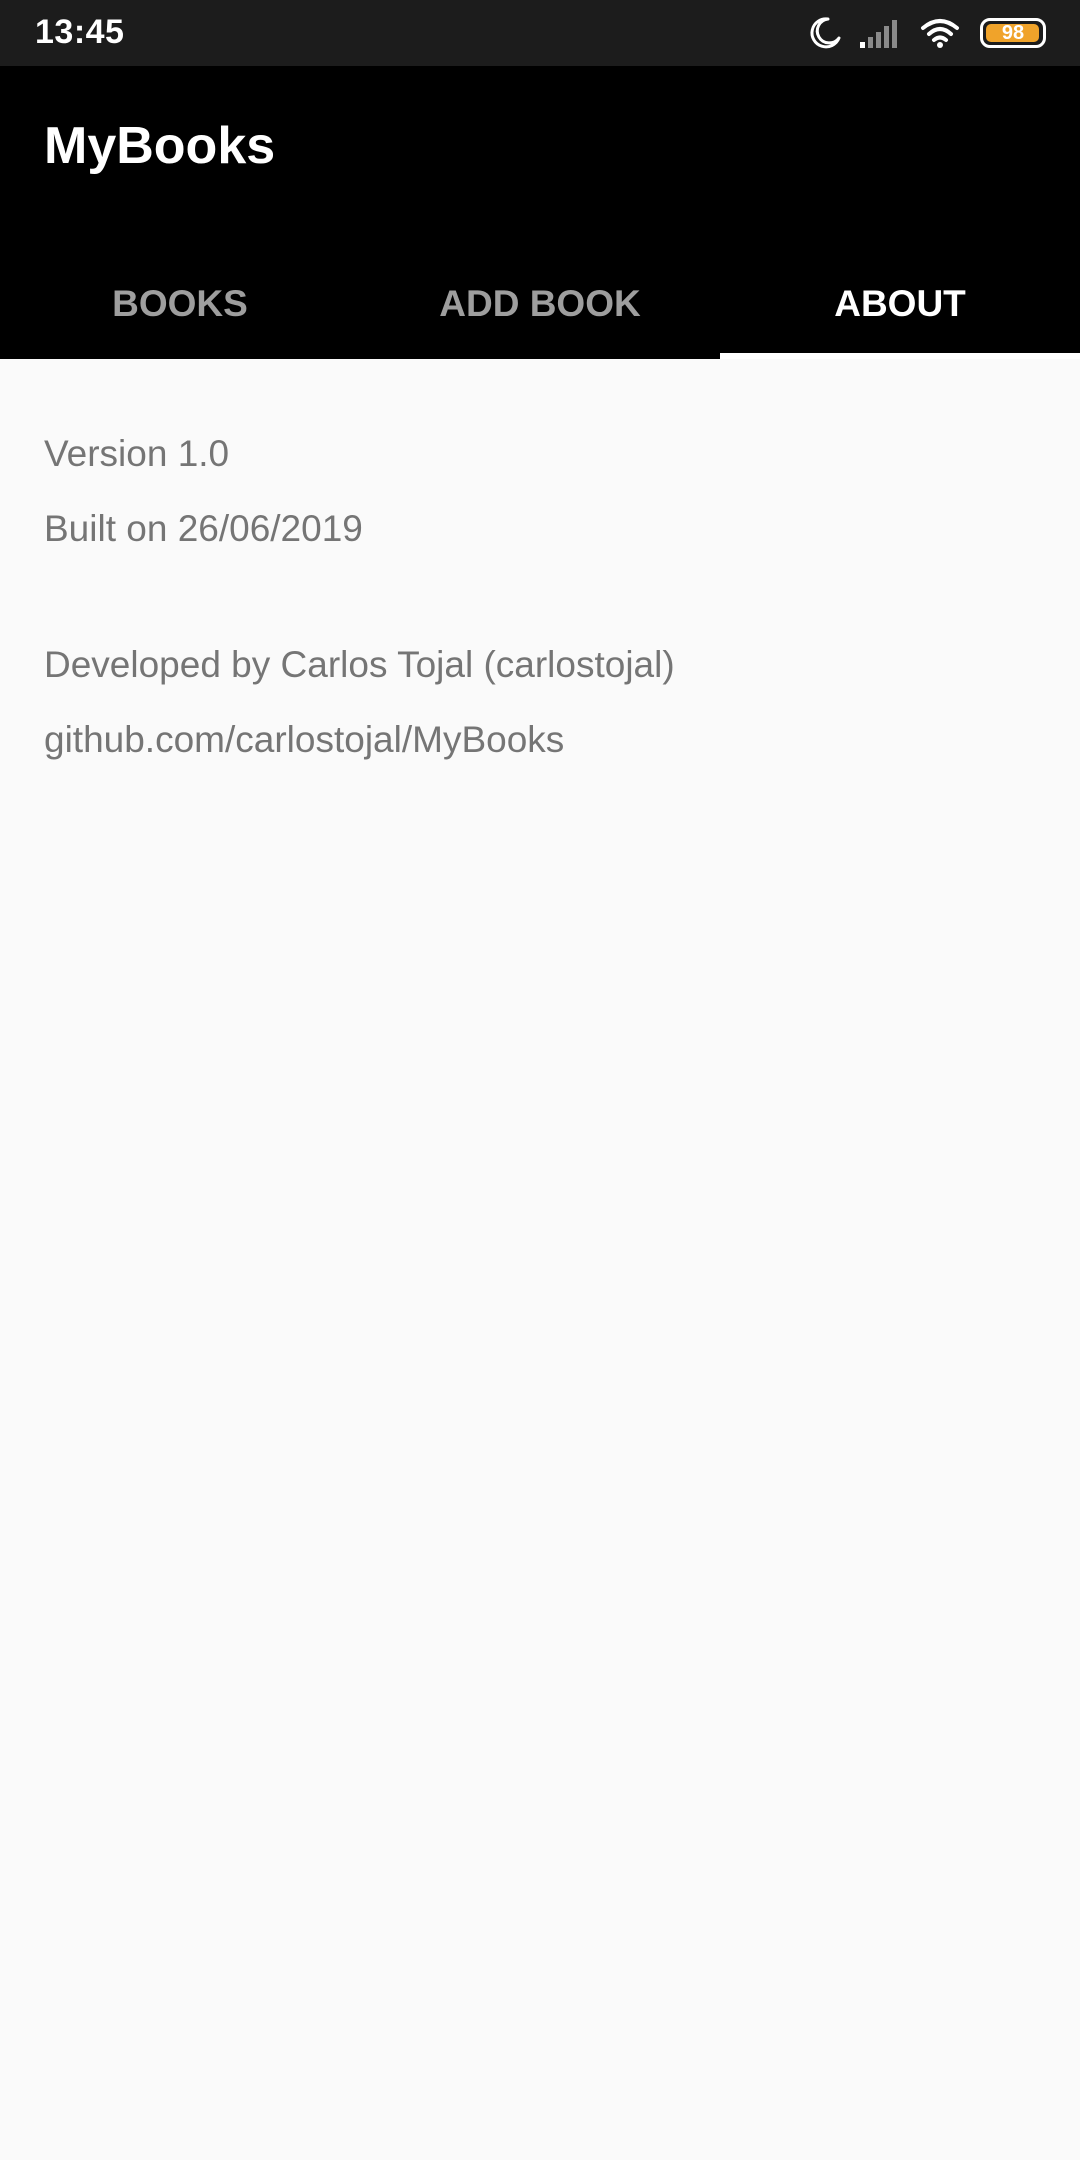 This screenshot has height=2160, width=1080. I want to click on status-icons: 98, so click(918, 33).